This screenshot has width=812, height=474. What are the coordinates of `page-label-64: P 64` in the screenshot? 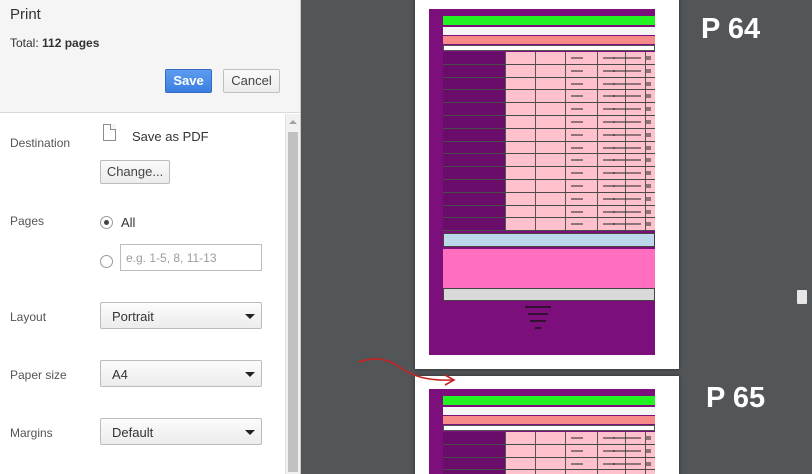 It's located at (731, 29).